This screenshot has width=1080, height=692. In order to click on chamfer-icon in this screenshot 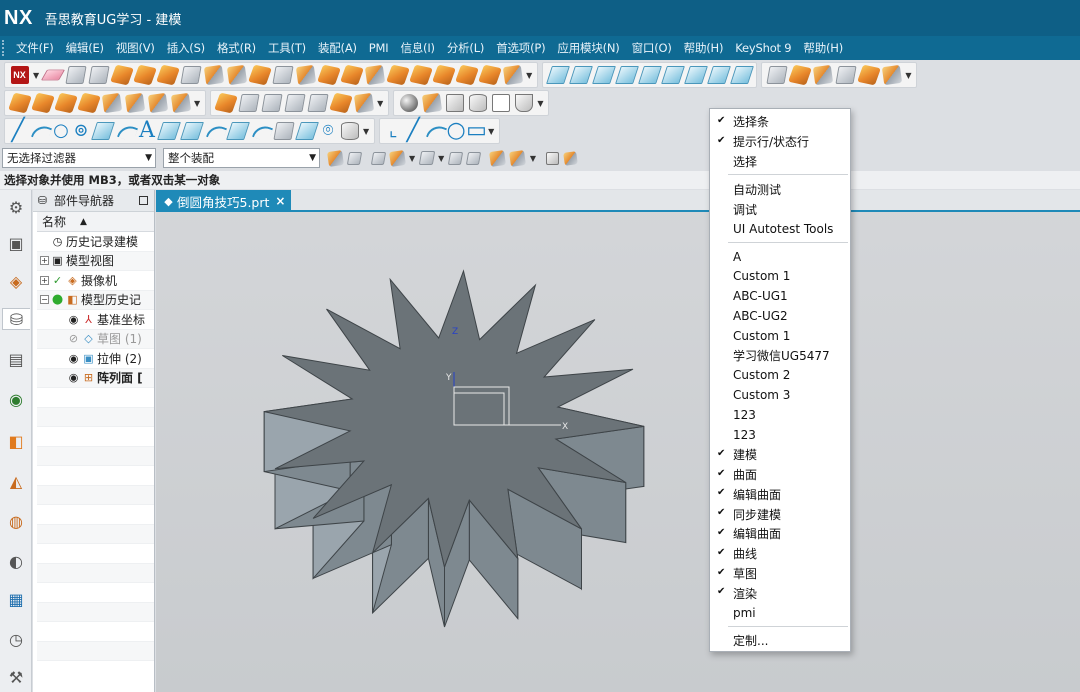, I will do `click(351, 75)`.